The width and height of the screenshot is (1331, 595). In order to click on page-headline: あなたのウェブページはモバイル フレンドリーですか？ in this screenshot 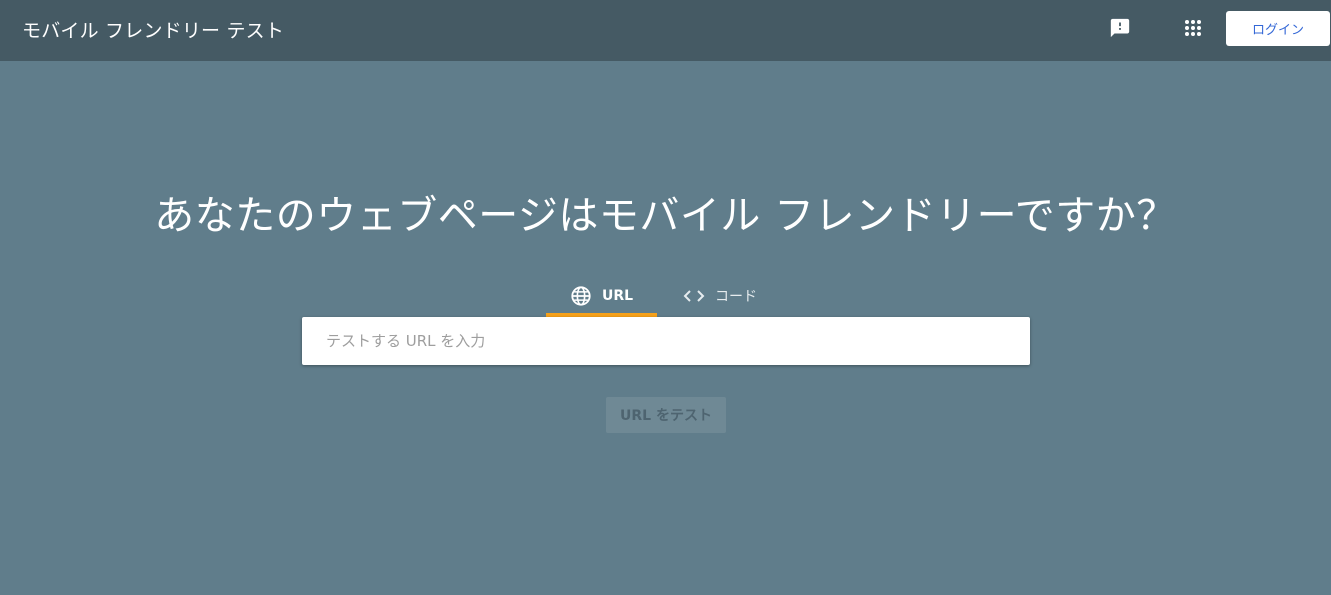, I will do `click(665, 216)`.